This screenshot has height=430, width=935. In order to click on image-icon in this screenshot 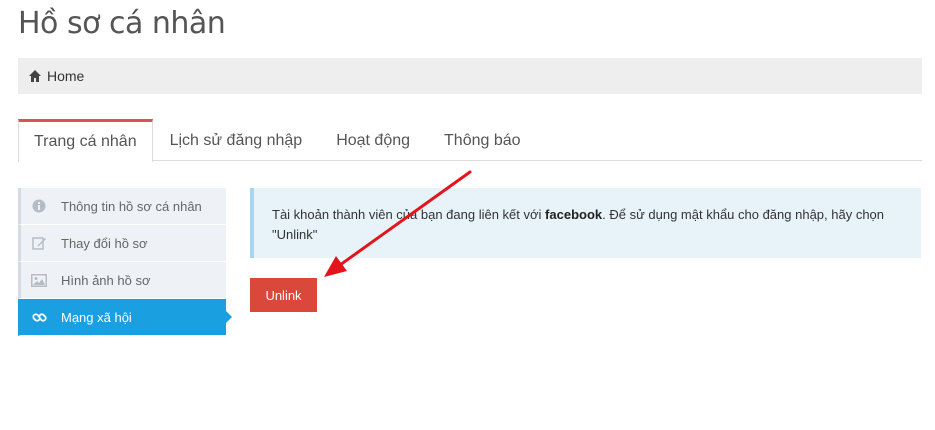, I will do `click(39, 280)`.